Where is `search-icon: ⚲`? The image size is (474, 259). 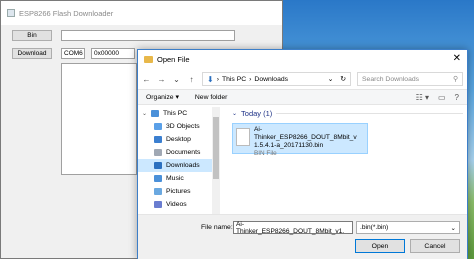
search-icon: ⚲ is located at coordinates (455, 79).